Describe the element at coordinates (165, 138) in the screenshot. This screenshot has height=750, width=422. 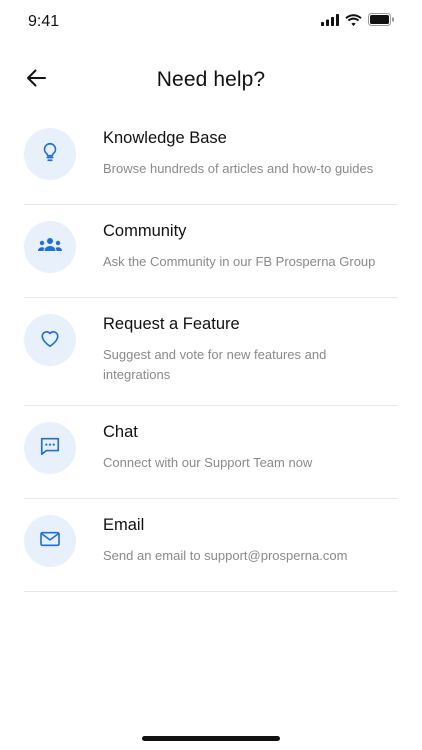
I see `option-title: Knowledge Base` at that location.